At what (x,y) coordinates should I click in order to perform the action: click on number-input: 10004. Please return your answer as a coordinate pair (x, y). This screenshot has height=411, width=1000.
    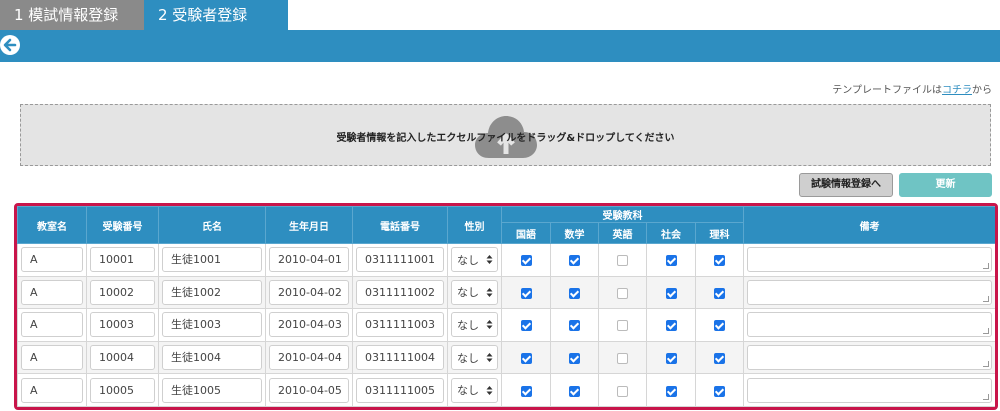
    Looking at the image, I should click on (122, 358).